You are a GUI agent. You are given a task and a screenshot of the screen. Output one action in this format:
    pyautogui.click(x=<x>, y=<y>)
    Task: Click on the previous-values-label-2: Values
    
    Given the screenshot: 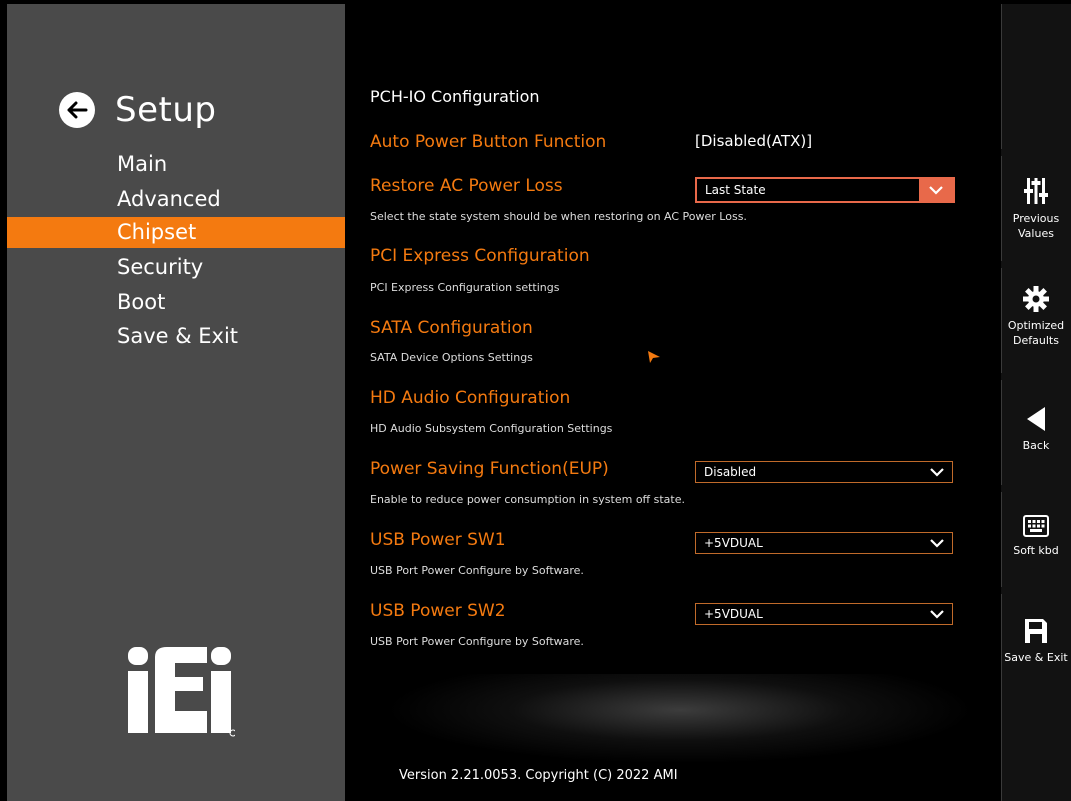 What is the action you would take?
    pyautogui.click(x=1036, y=233)
    